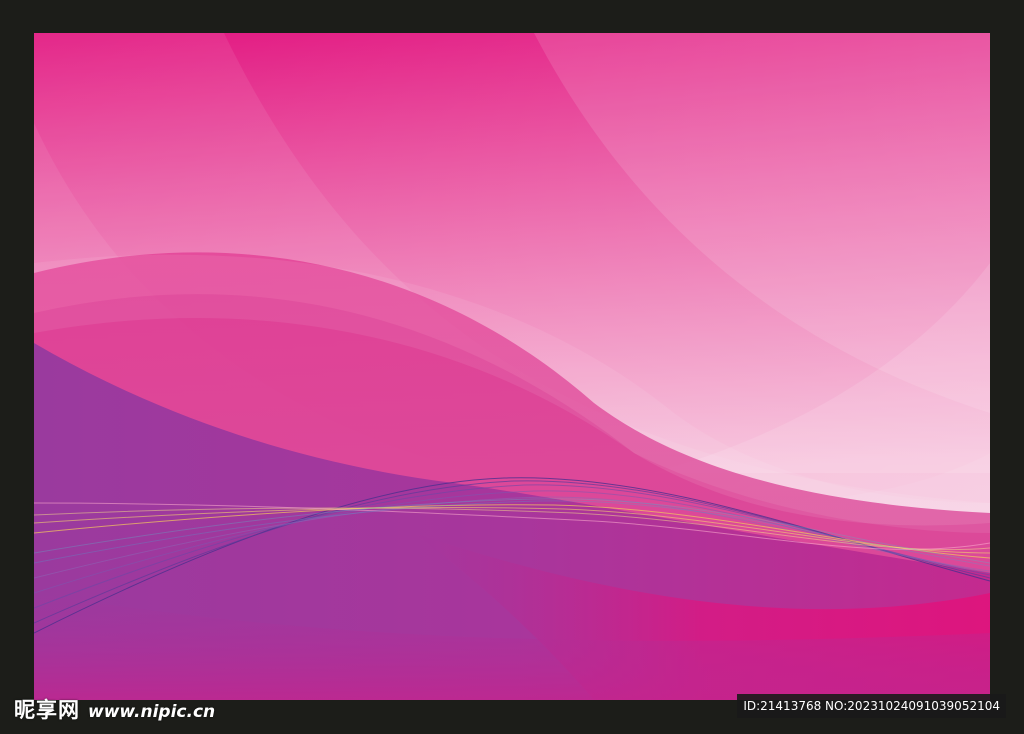 The image size is (1024, 734). I want to click on watermark-logo-text: 昵享网, so click(47, 710).